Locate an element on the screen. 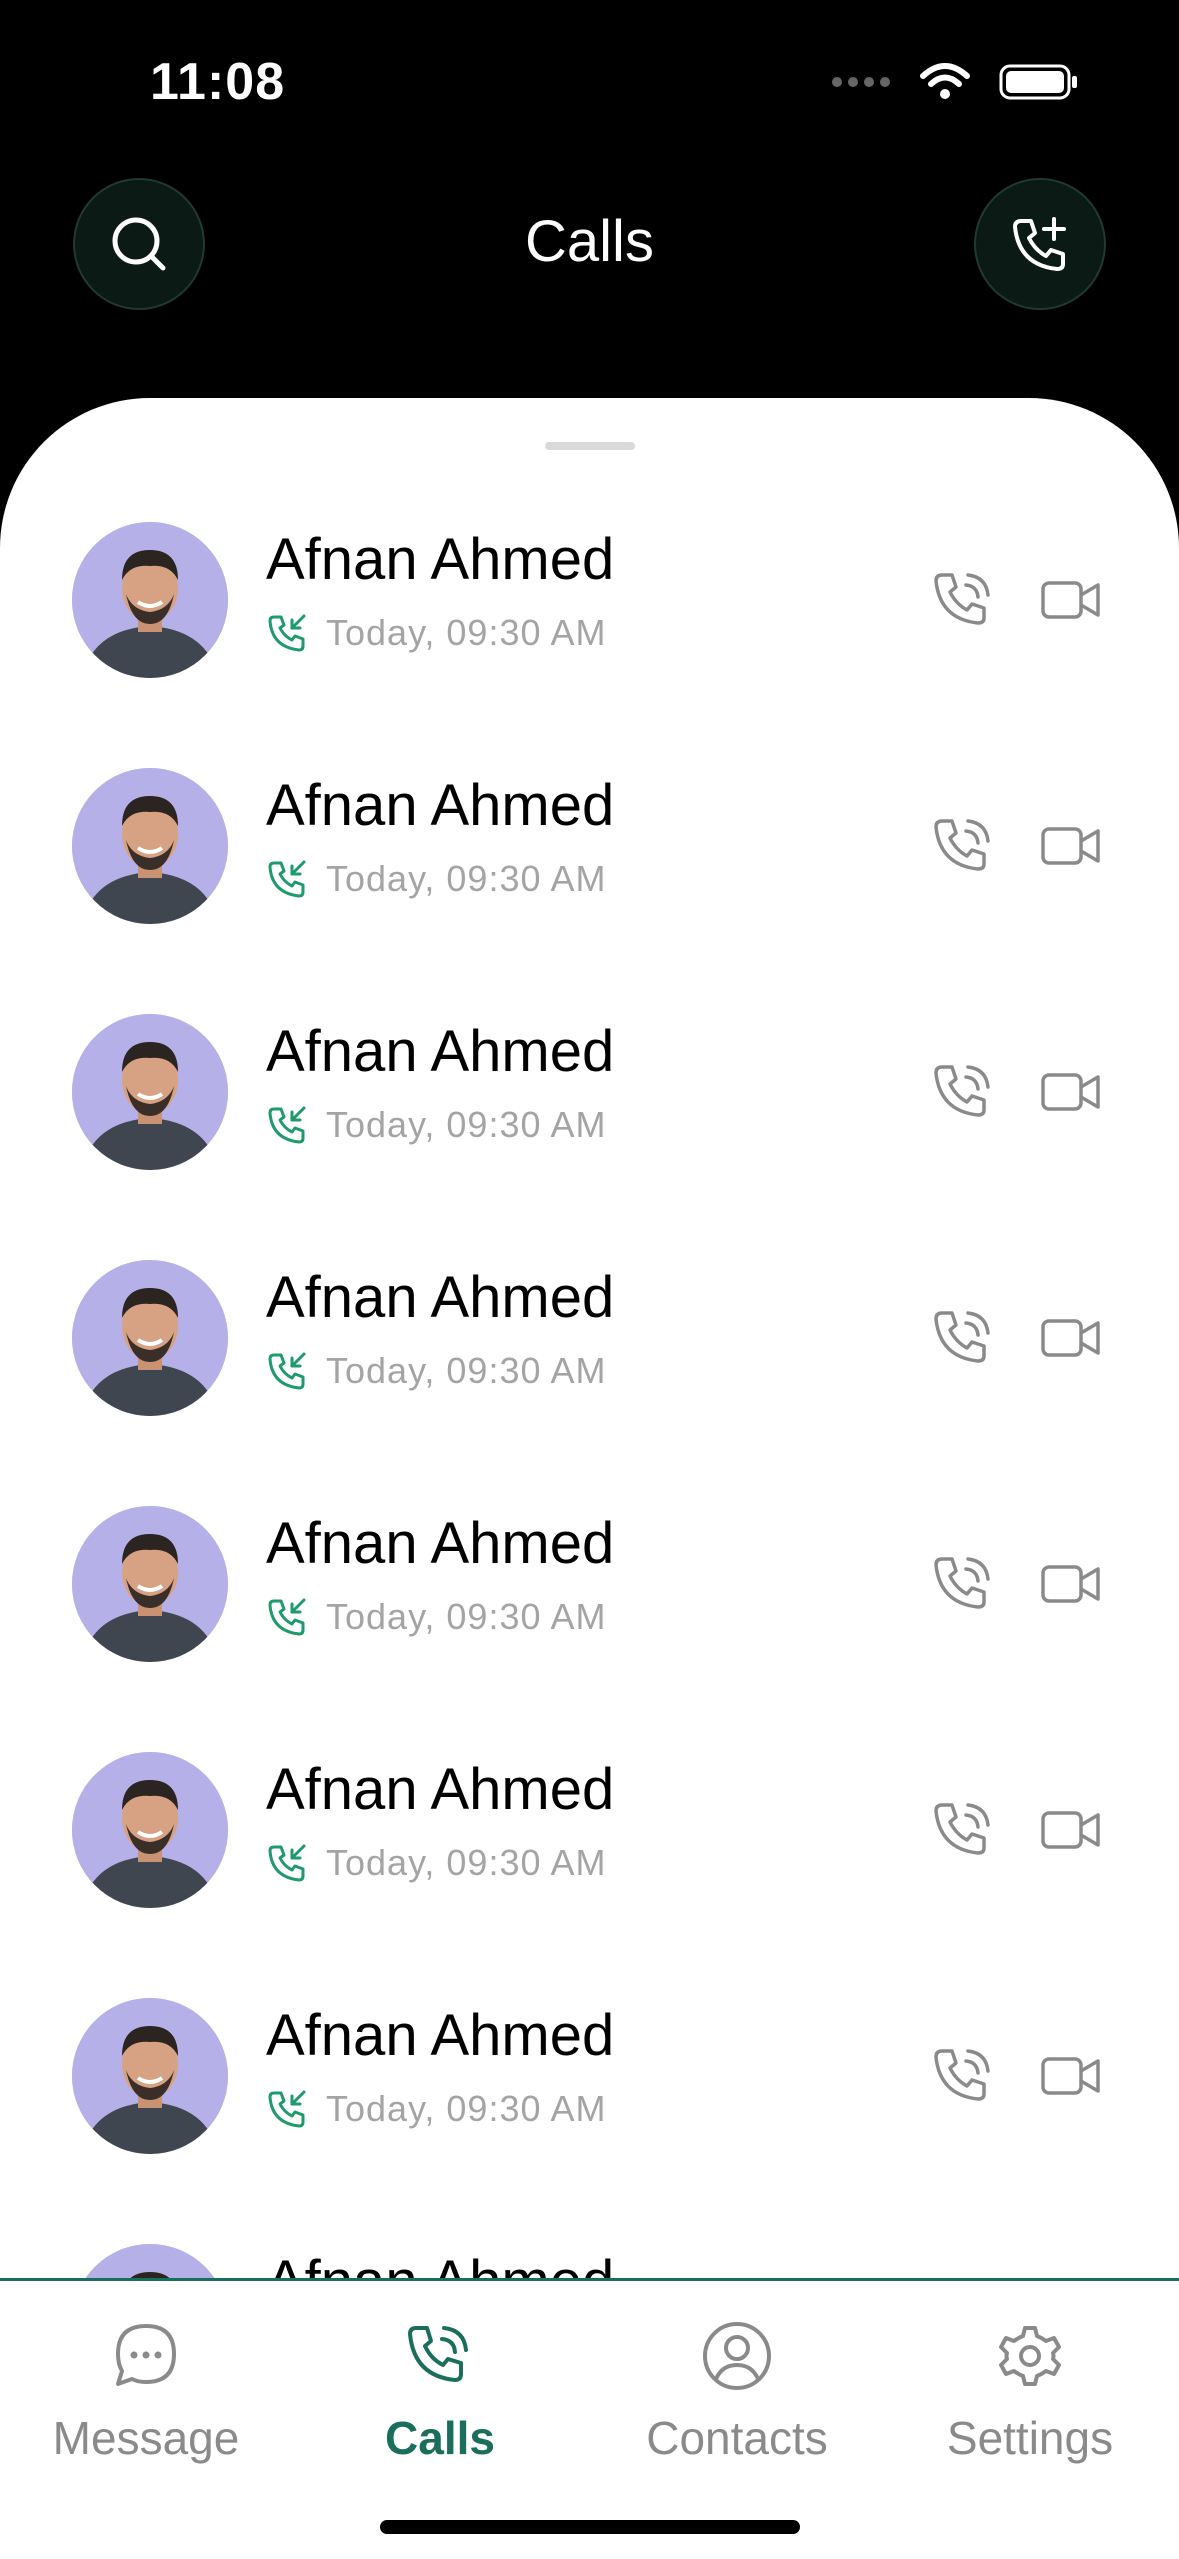 The image size is (1179, 2559). home-indicator is located at coordinates (590, 2527).